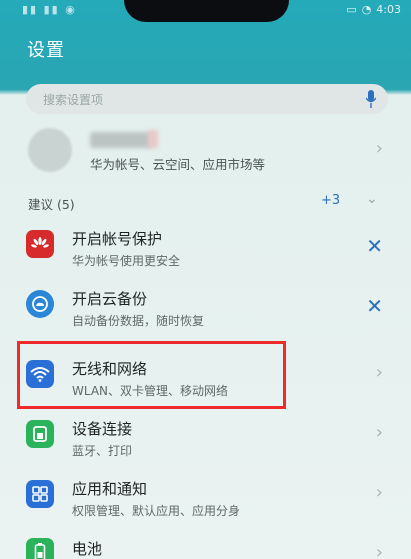  What do you see at coordinates (50, 150) in the screenshot?
I see `avatar` at bounding box center [50, 150].